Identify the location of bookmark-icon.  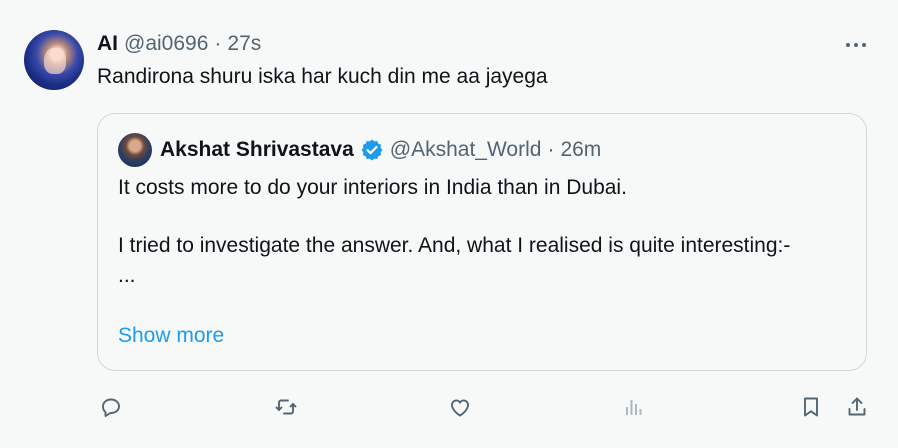
(811, 407).